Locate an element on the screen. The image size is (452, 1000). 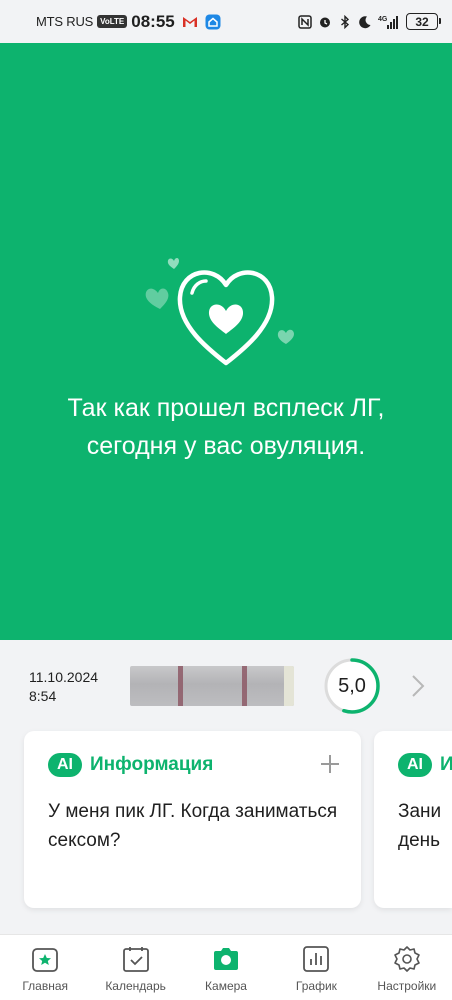
plus-icon is located at coordinates (330, 764).